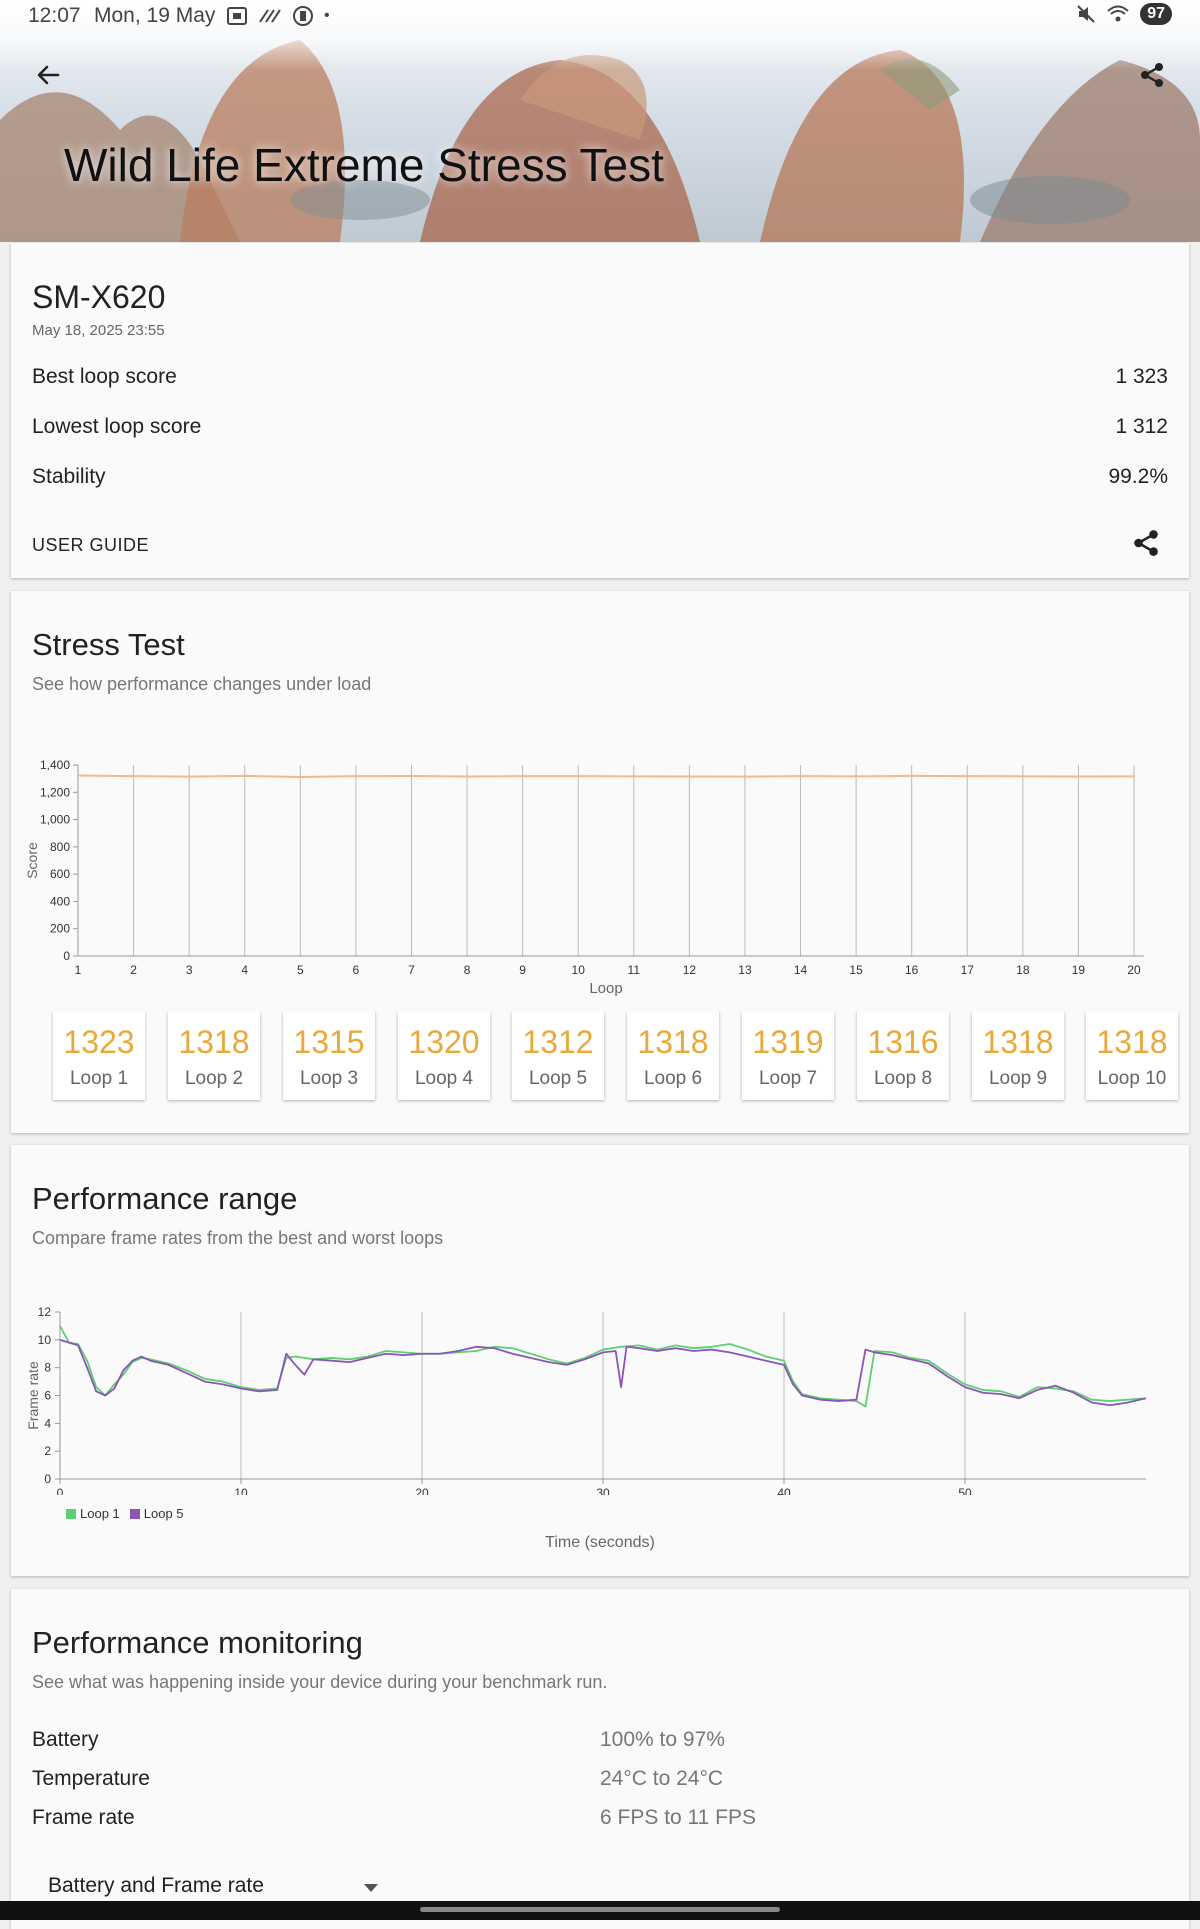  I want to click on row-value: 6 FPS to 11 FPS, so click(678, 1817).